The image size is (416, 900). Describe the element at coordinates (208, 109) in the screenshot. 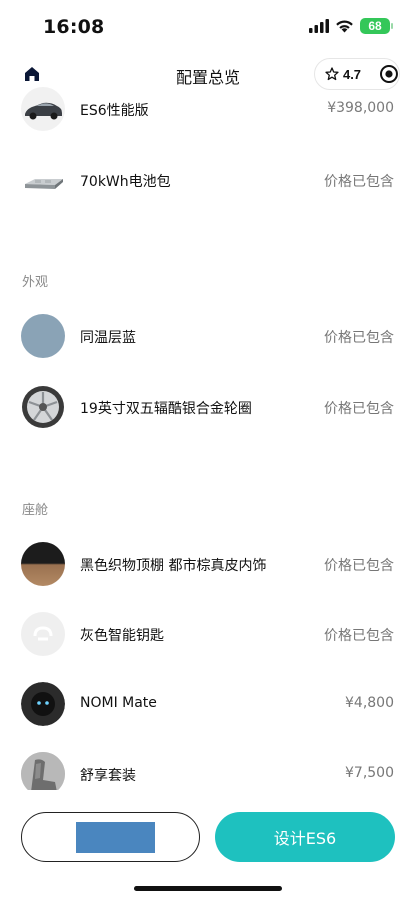

I see `list-item: ES6性能版 ¥398,000` at that location.